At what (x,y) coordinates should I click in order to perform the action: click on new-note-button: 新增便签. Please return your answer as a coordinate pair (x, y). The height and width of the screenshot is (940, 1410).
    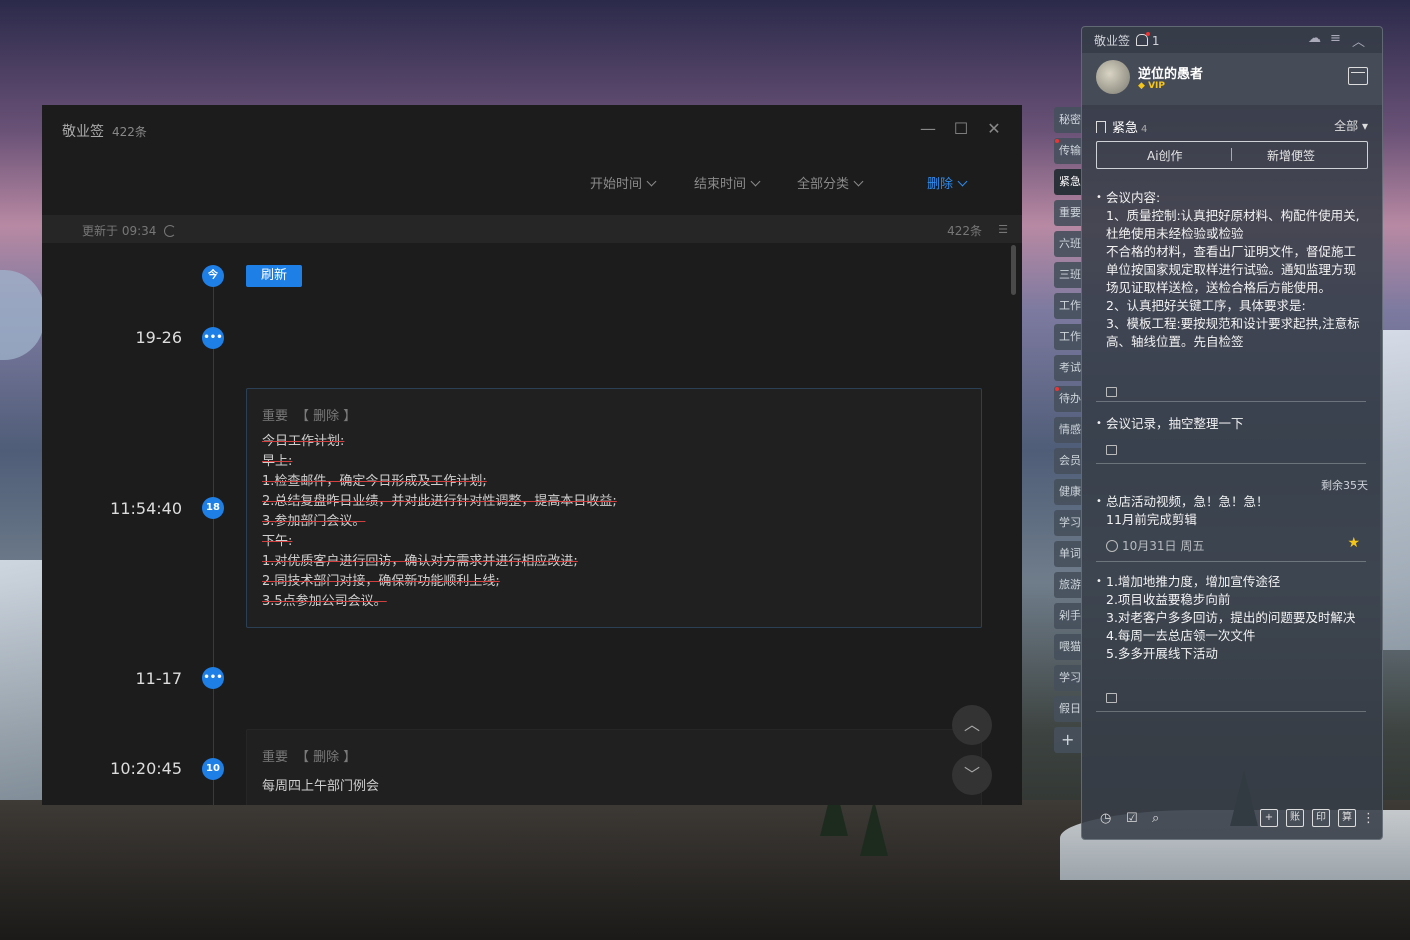
    Looking at the image, I should click on (1291, 155).